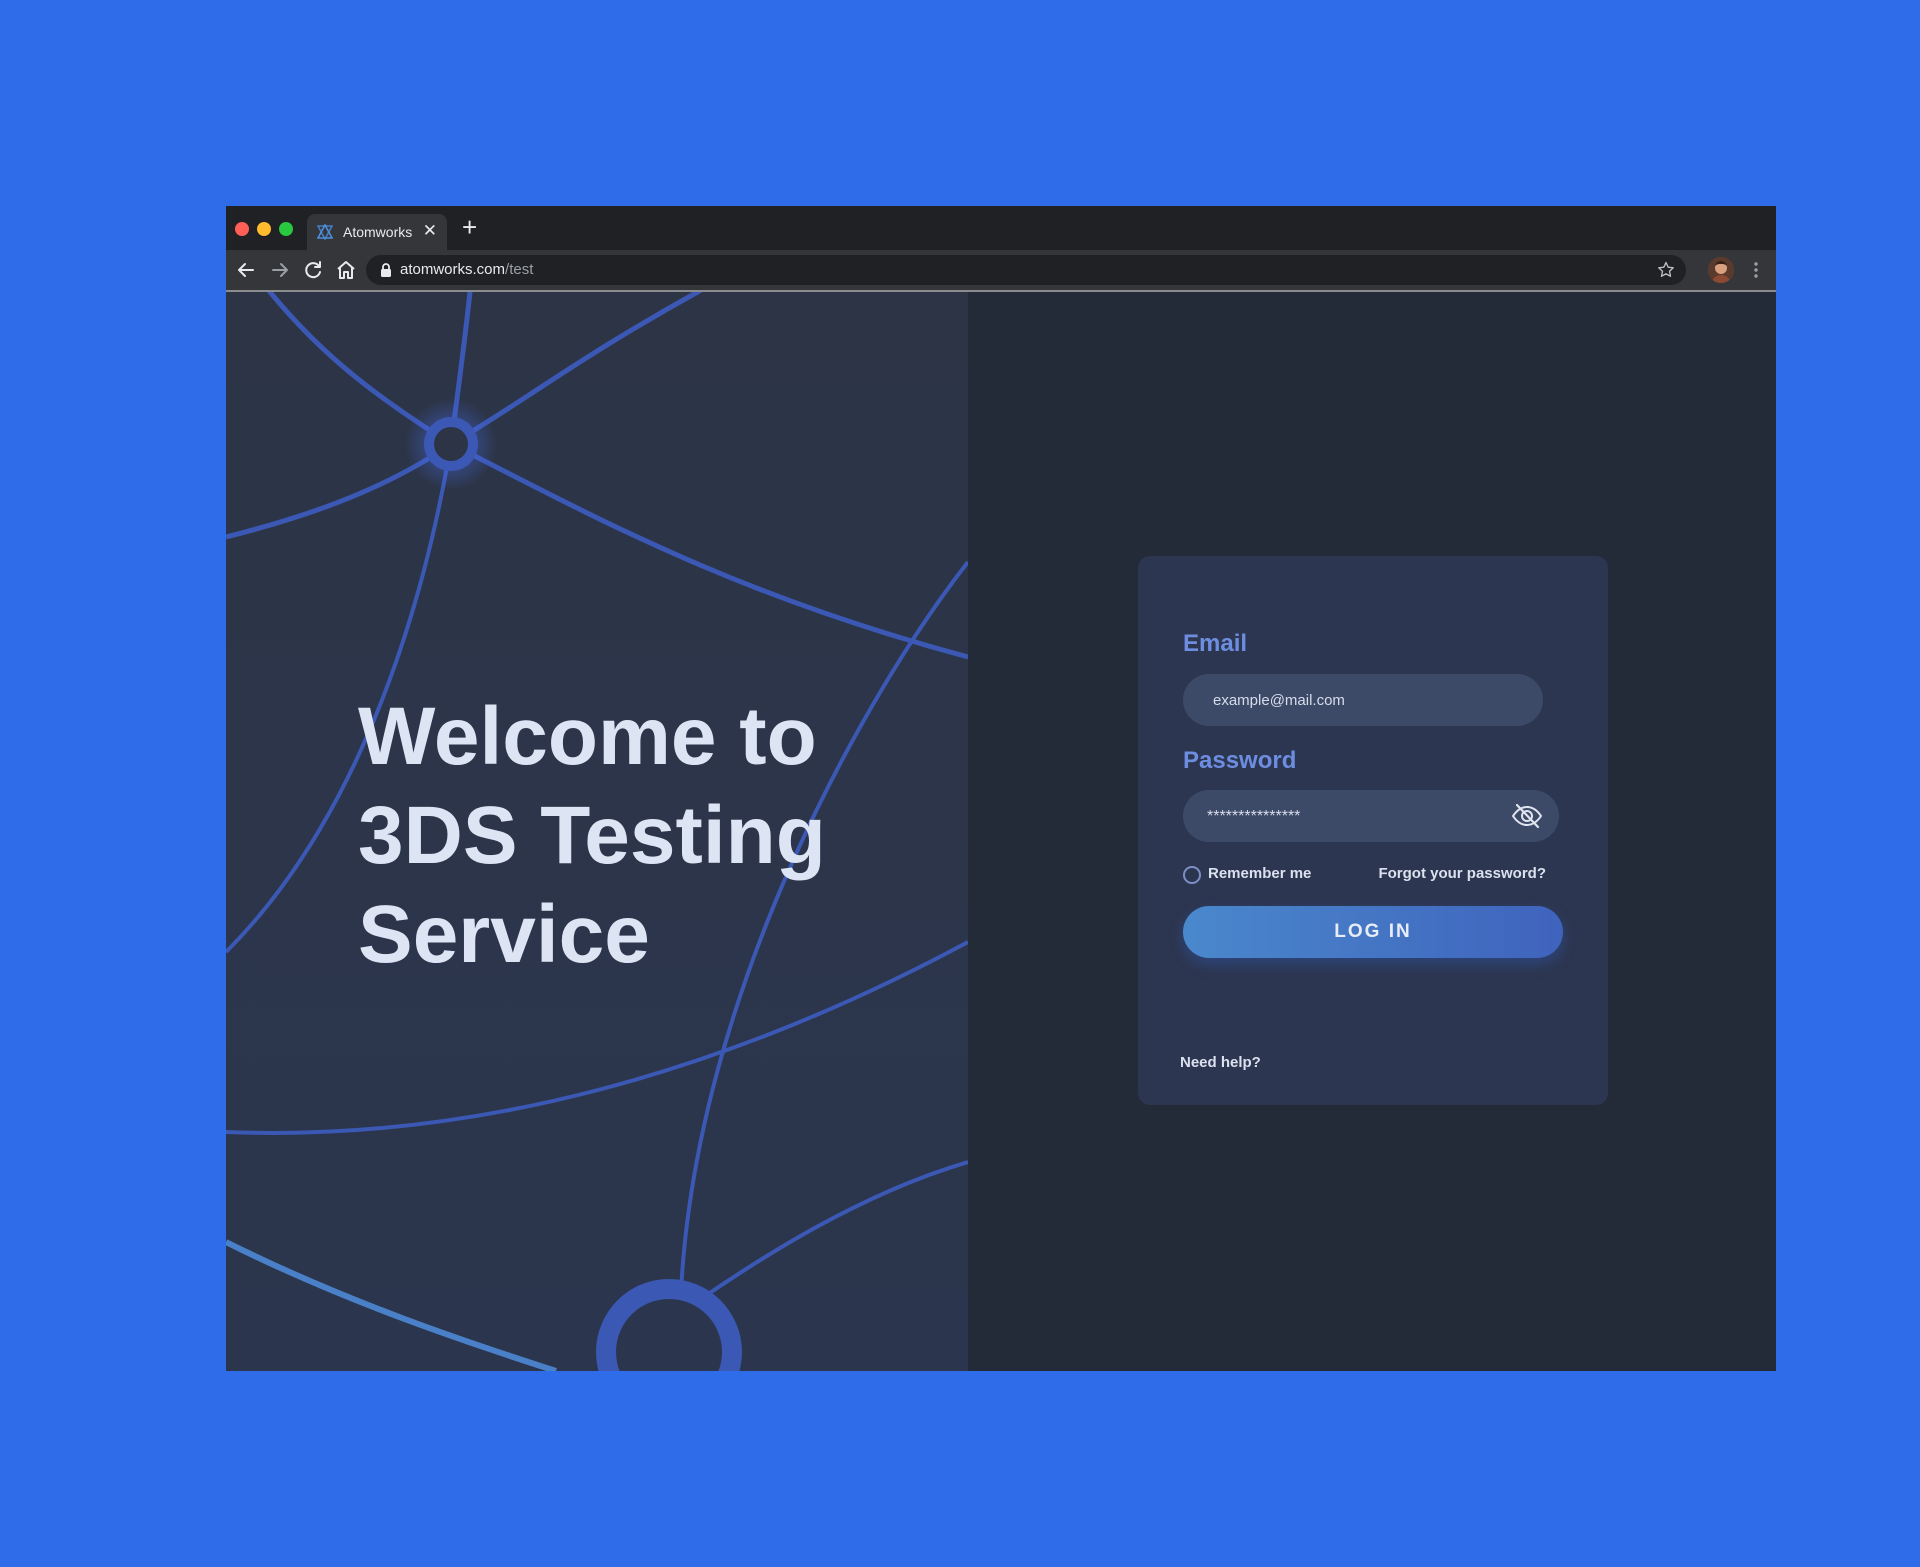 This screenshot has height=1567, width=1920. Describe the element at coordinates (1192, 875) in the screenshot. I see `remember-me-radio` at that location.